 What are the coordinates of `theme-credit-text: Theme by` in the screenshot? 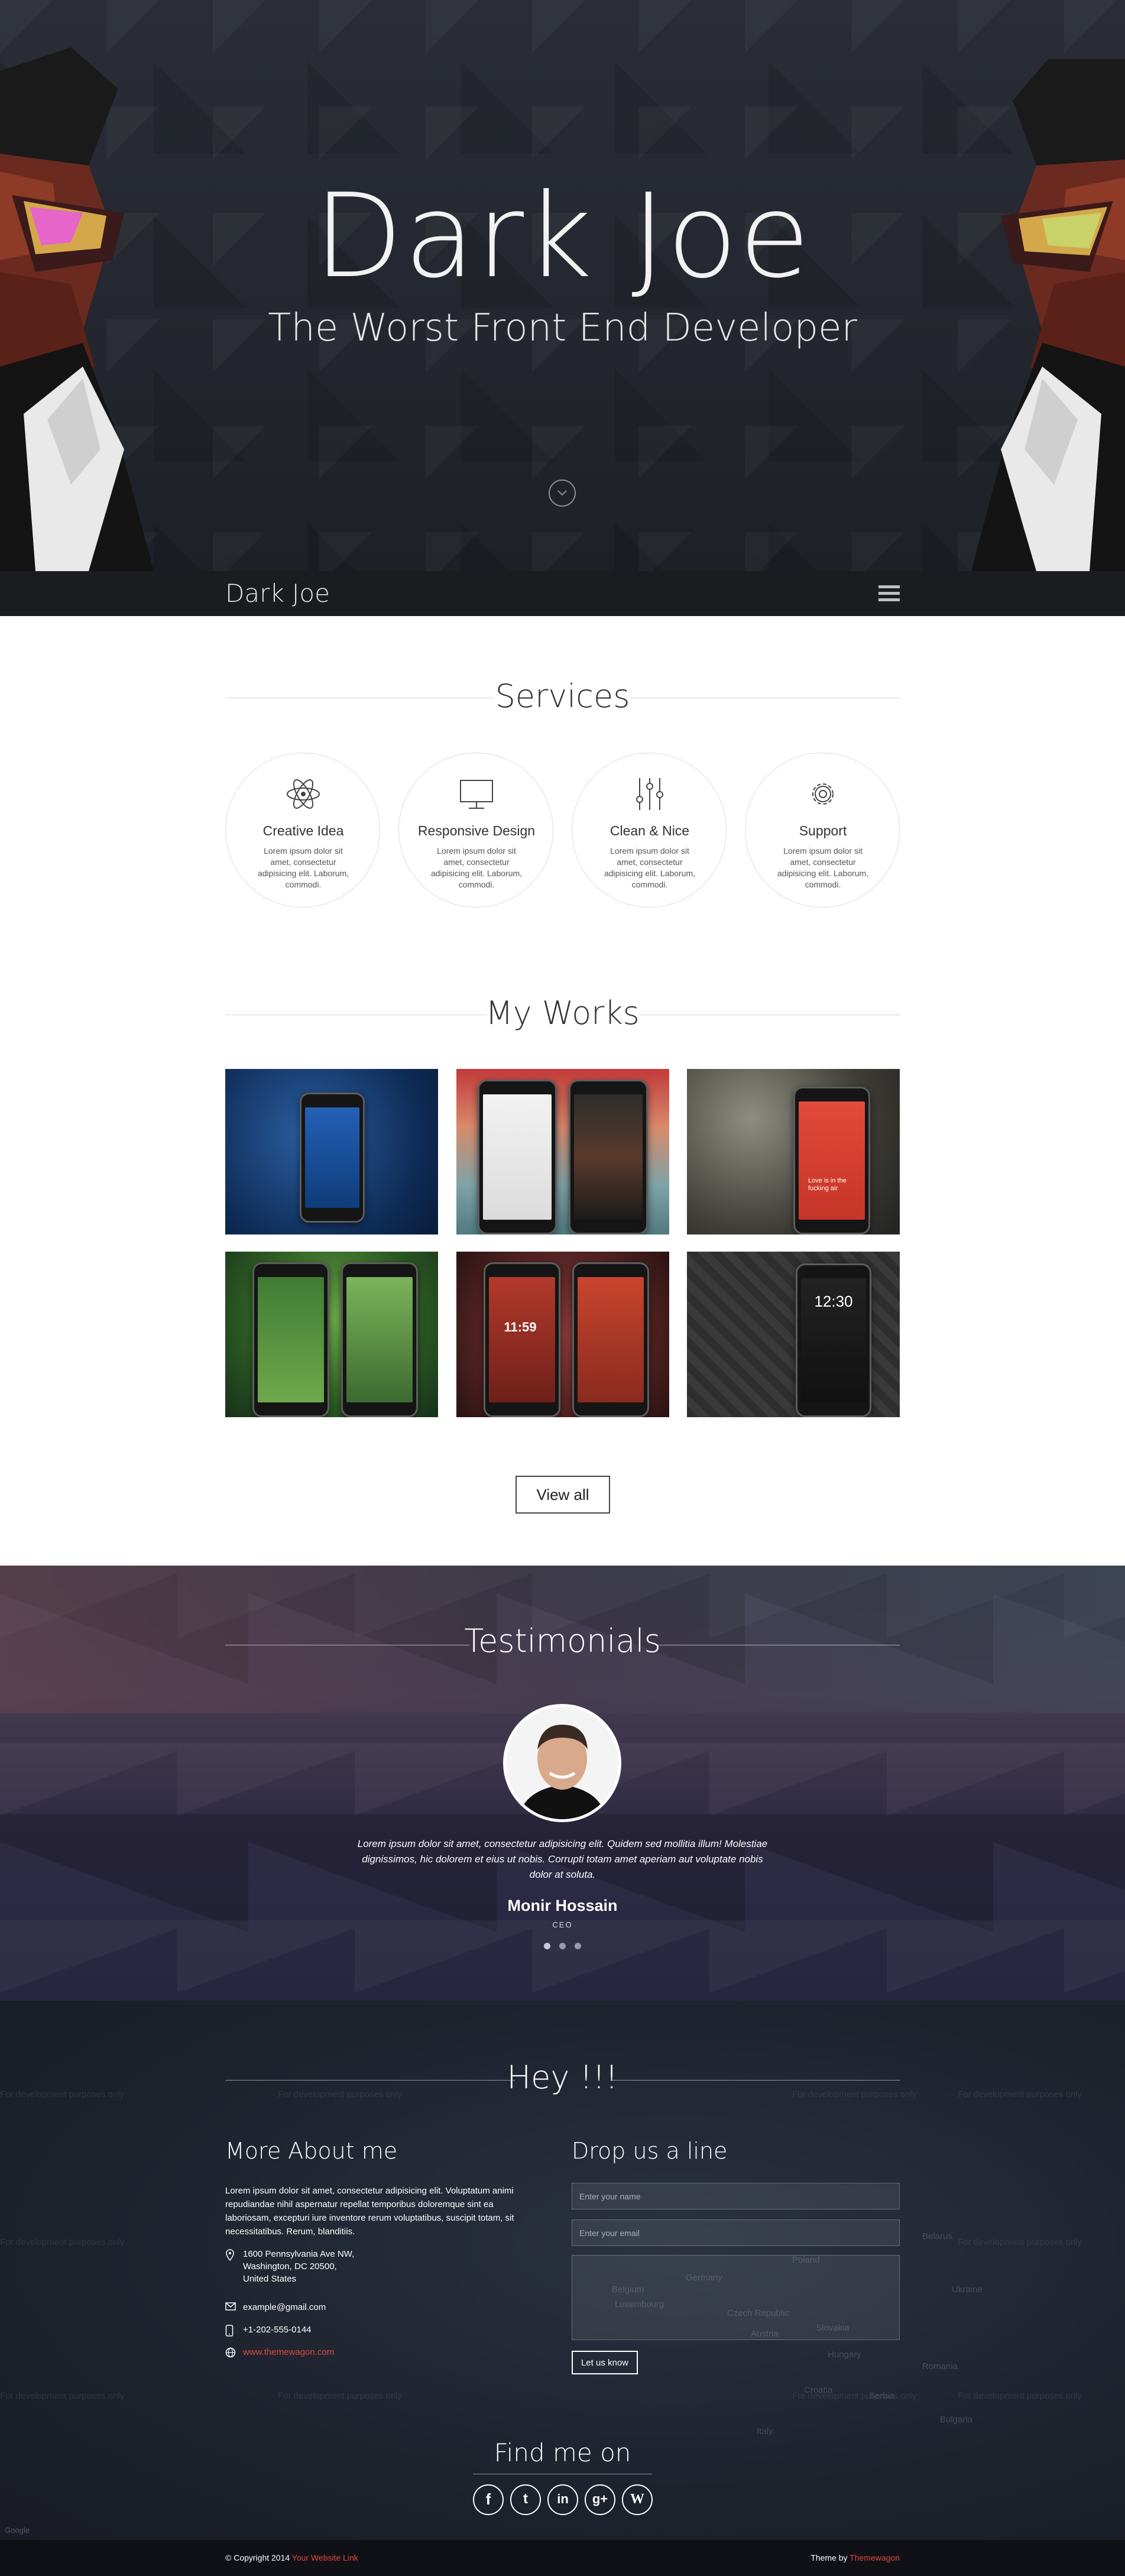 It's located at (829, 2557).